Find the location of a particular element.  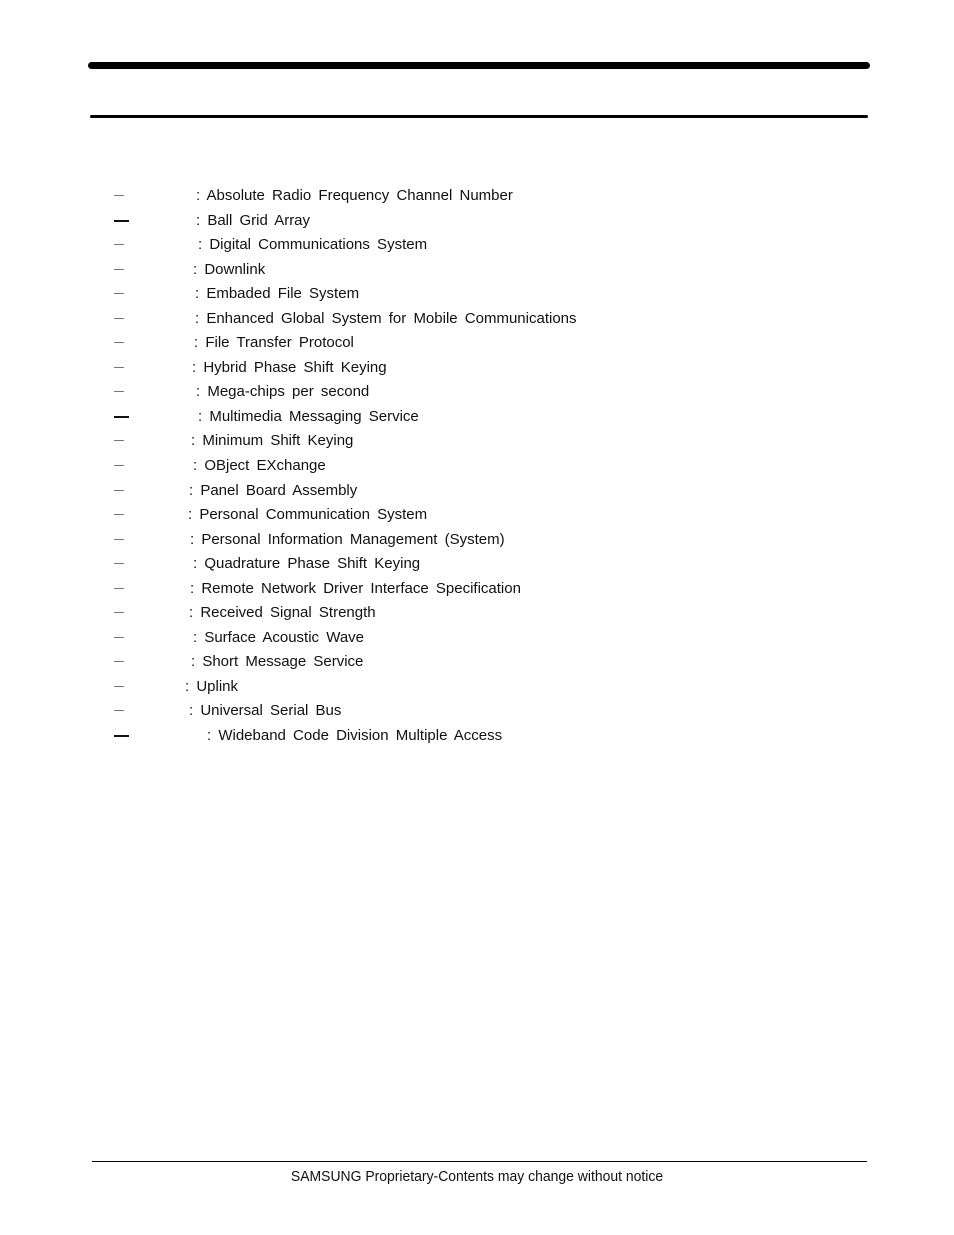

definition-text: : Ball Grid Array is located at coordinates (253, 220).